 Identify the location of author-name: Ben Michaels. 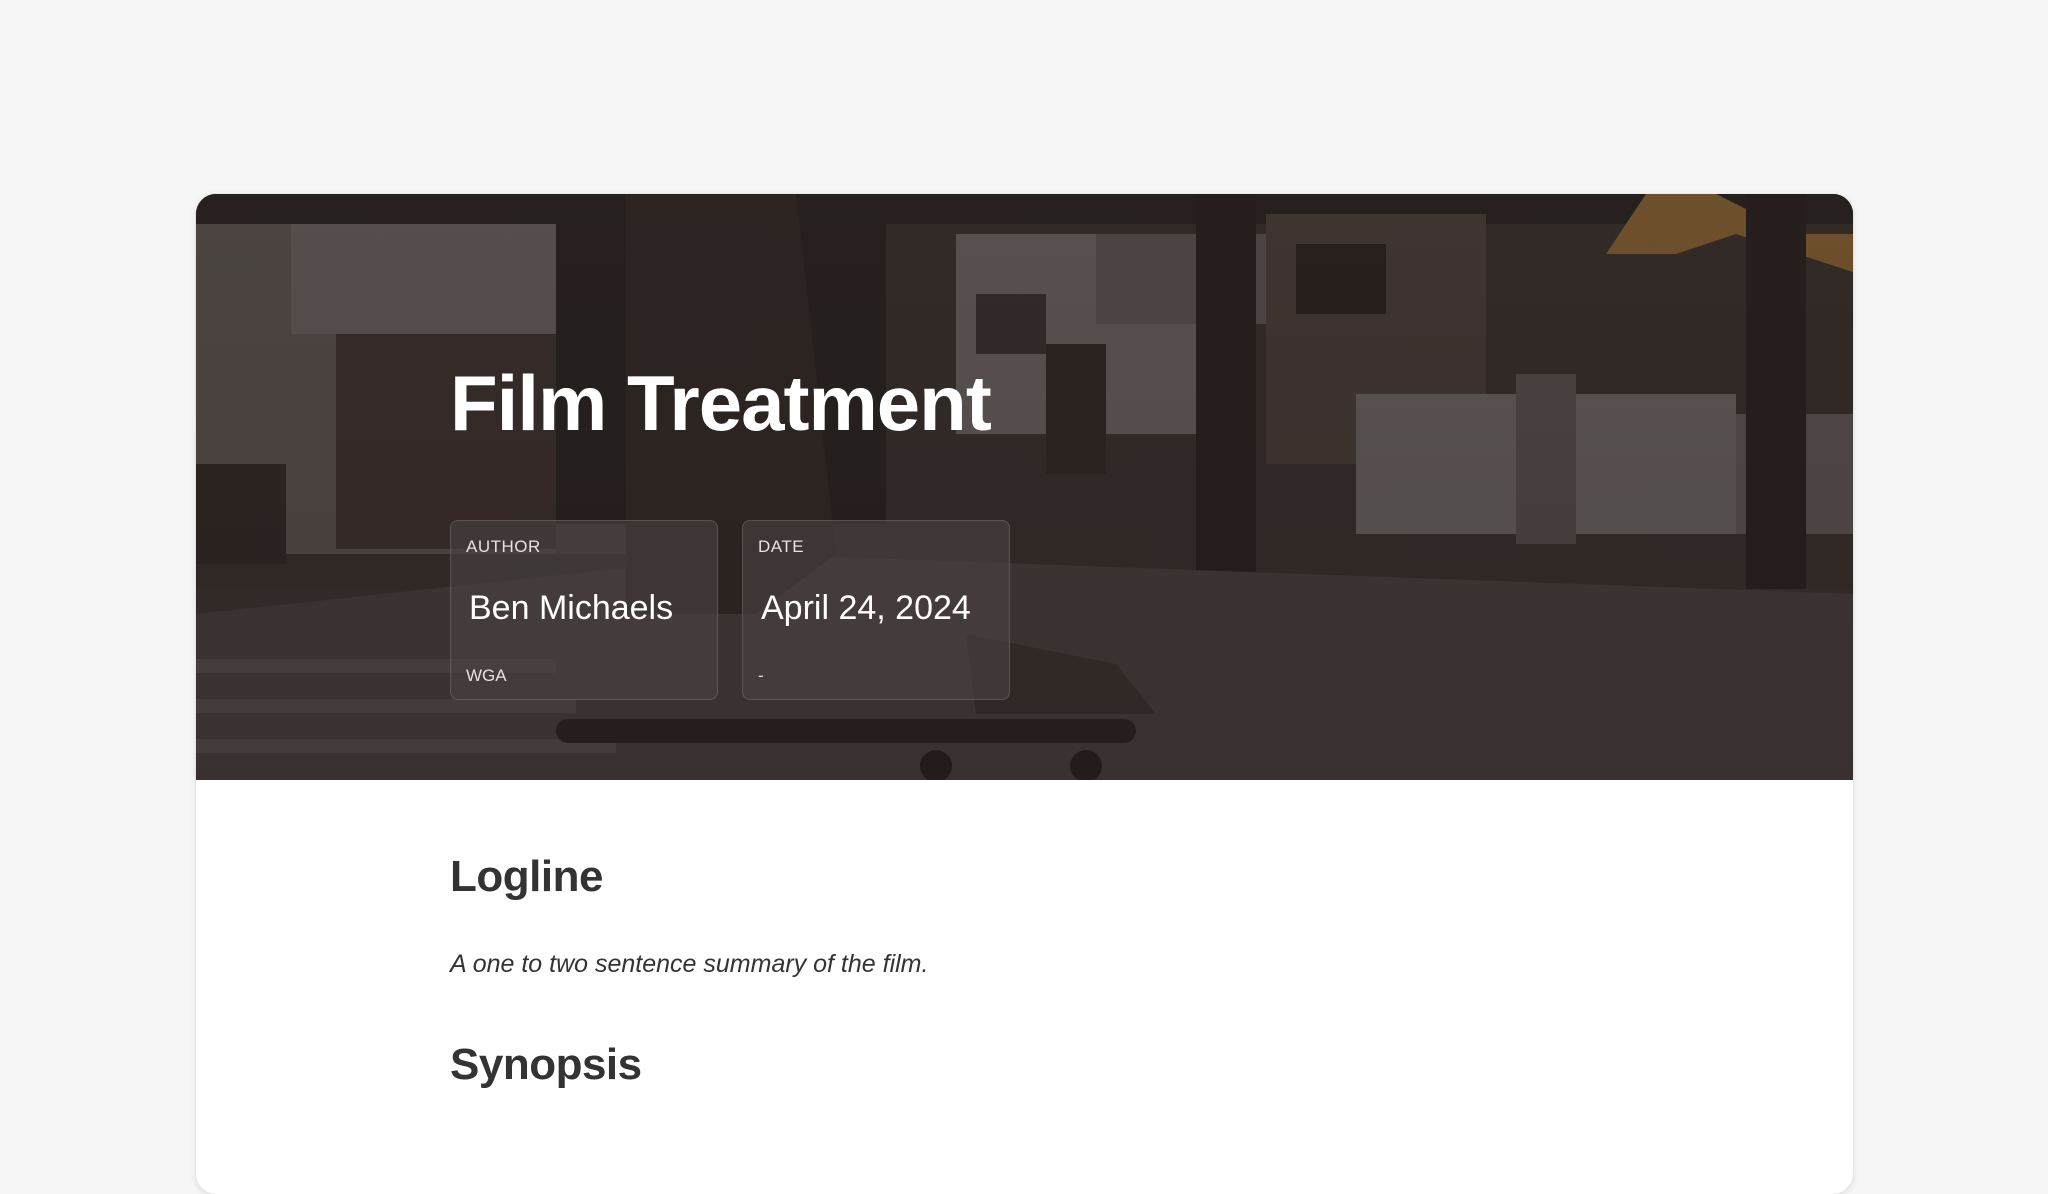
(571, 608).